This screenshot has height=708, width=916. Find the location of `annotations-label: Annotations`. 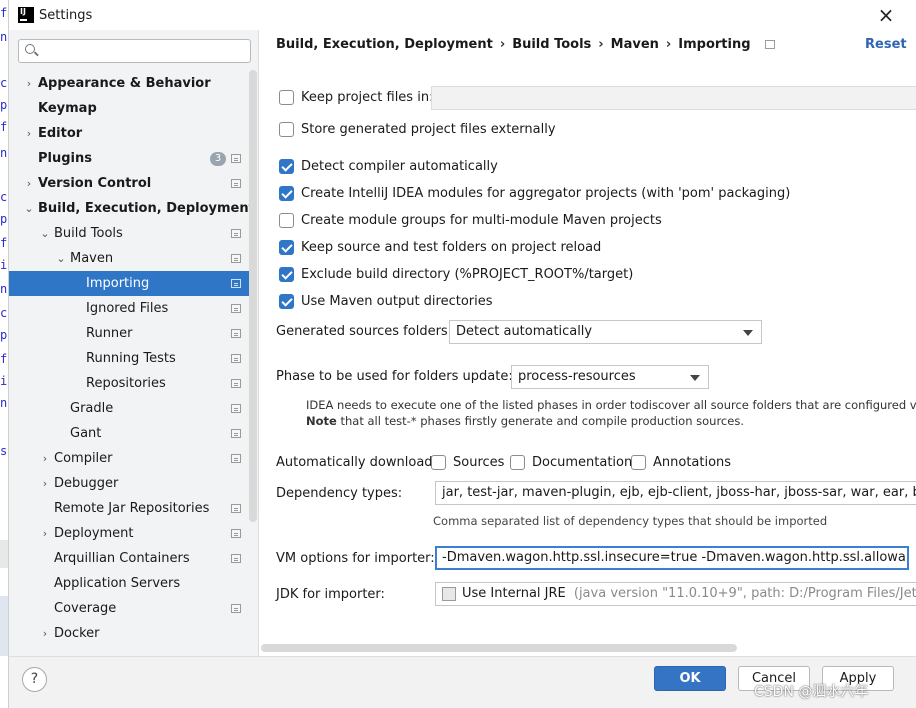

annotations-label: Annotations is located at coordinates (692, 462).